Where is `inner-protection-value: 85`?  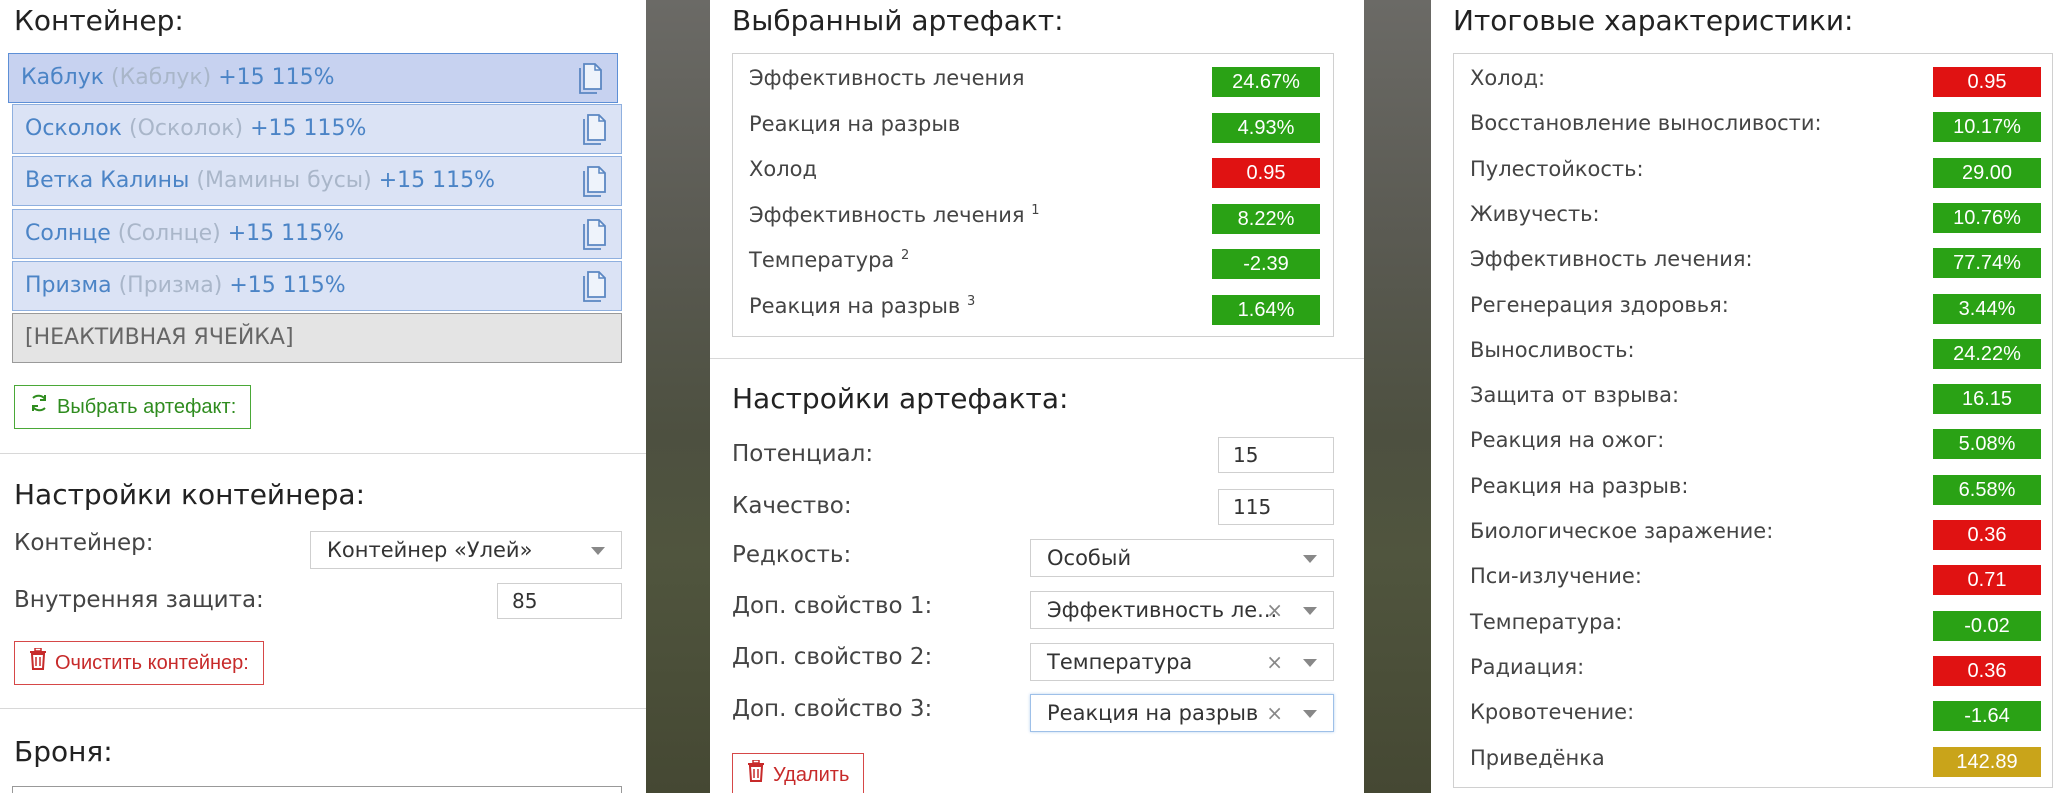 inner-protection-value: 85 is located at coordinates (525, 601).